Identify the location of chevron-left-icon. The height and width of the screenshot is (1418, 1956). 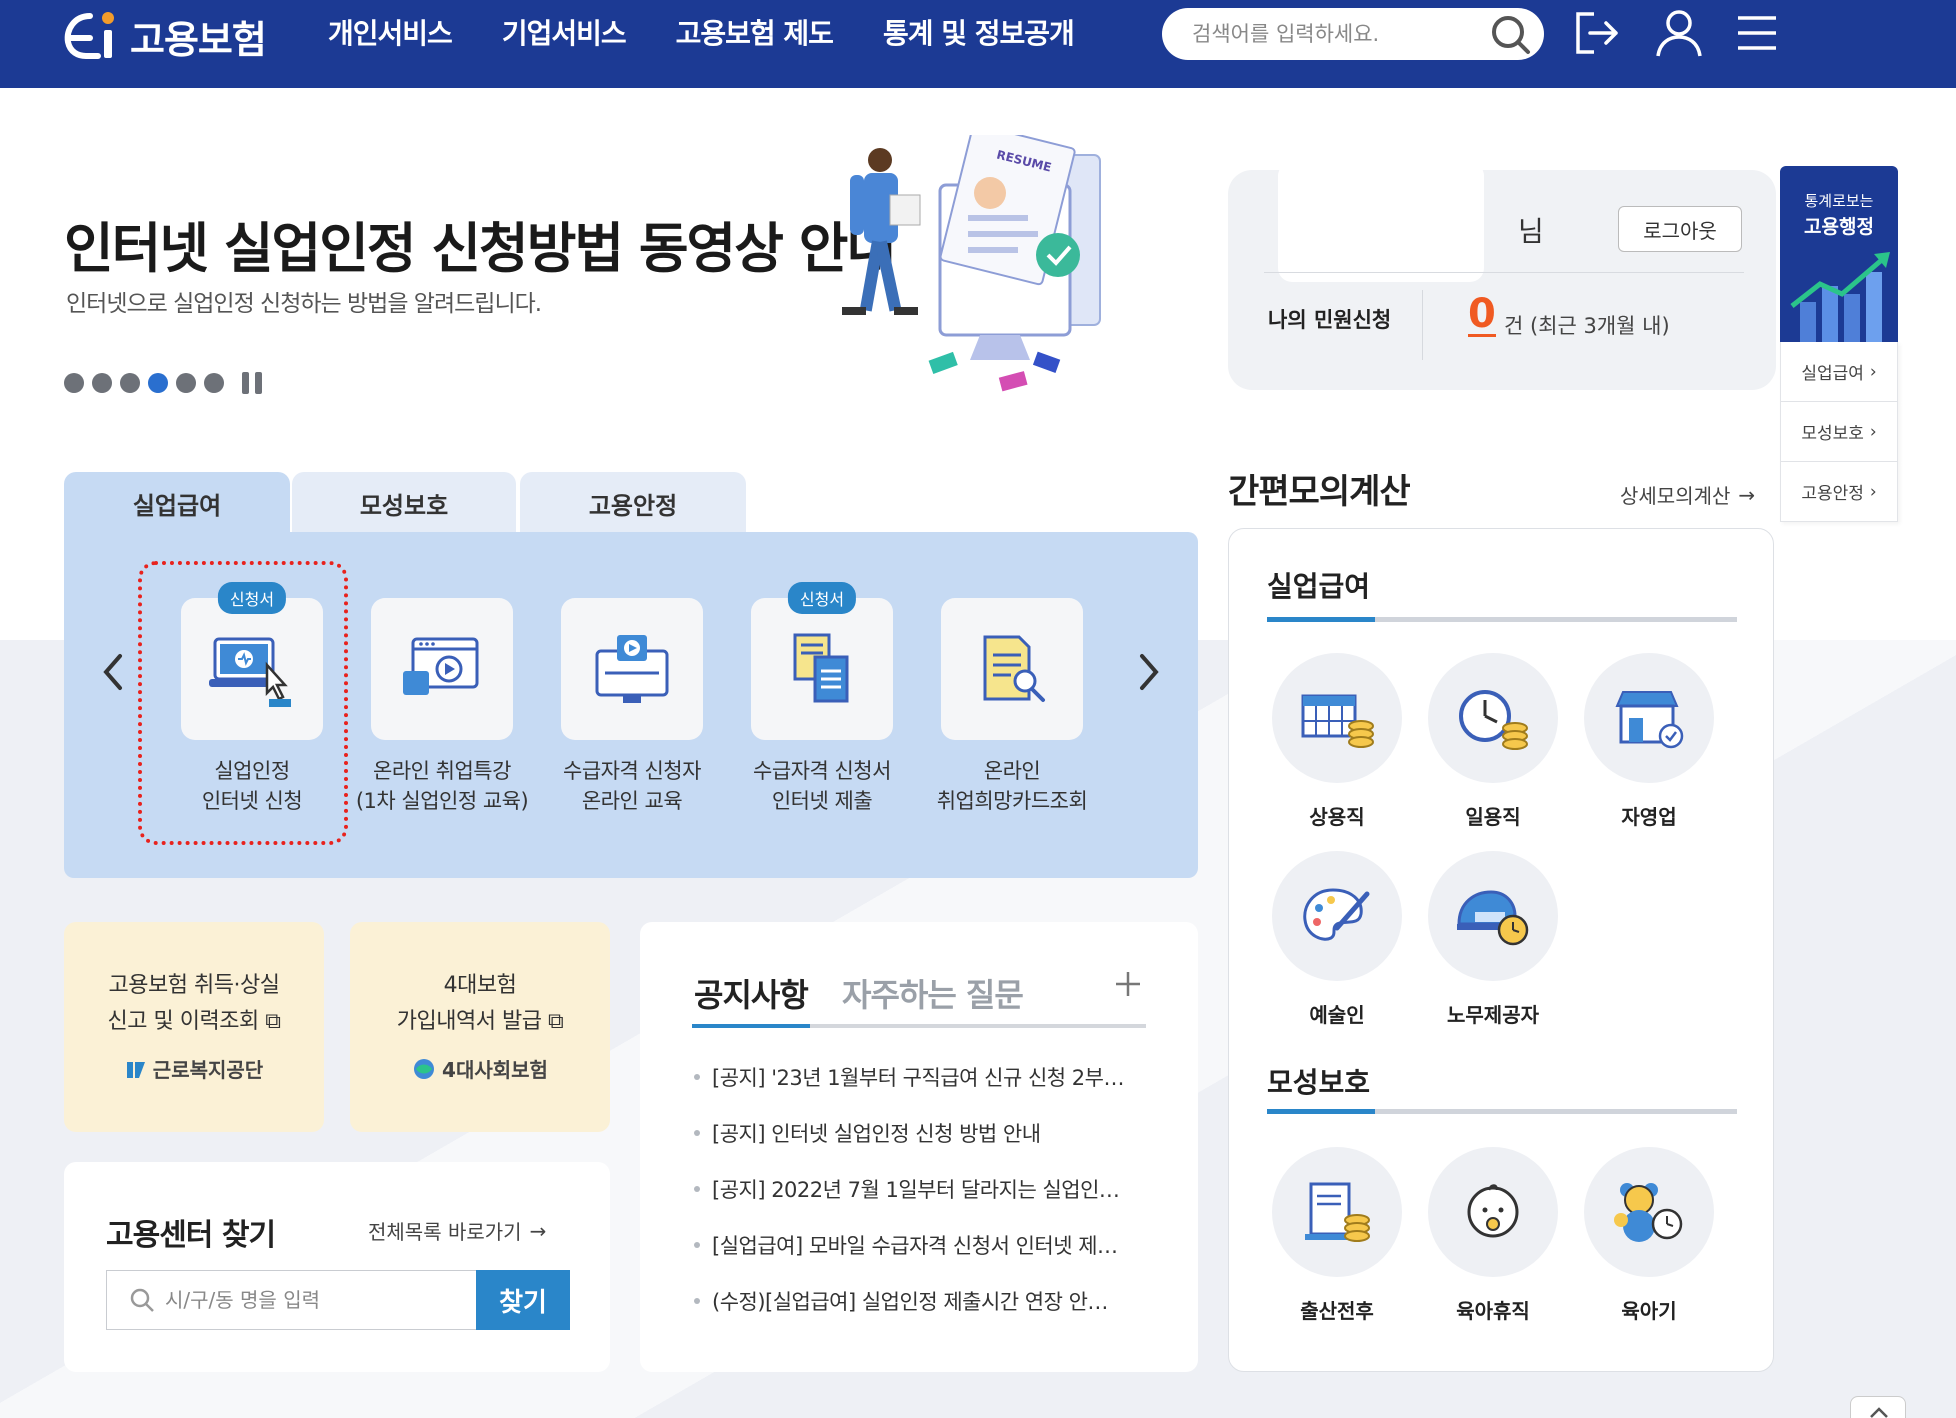
(113, 672).